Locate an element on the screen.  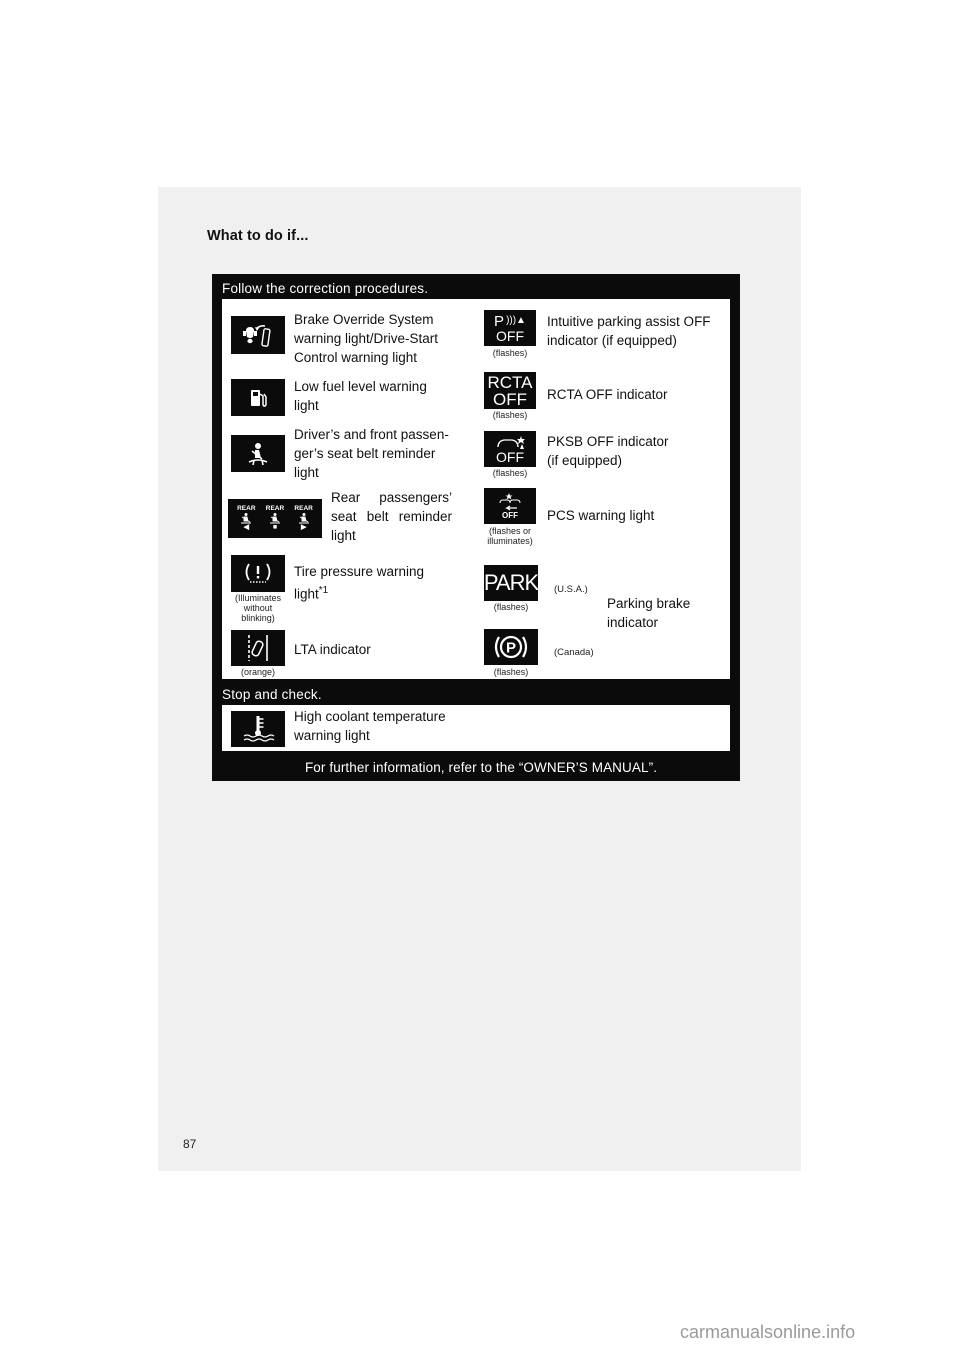
pksb-caption: (flashes) is located at coordinates (510, 473).